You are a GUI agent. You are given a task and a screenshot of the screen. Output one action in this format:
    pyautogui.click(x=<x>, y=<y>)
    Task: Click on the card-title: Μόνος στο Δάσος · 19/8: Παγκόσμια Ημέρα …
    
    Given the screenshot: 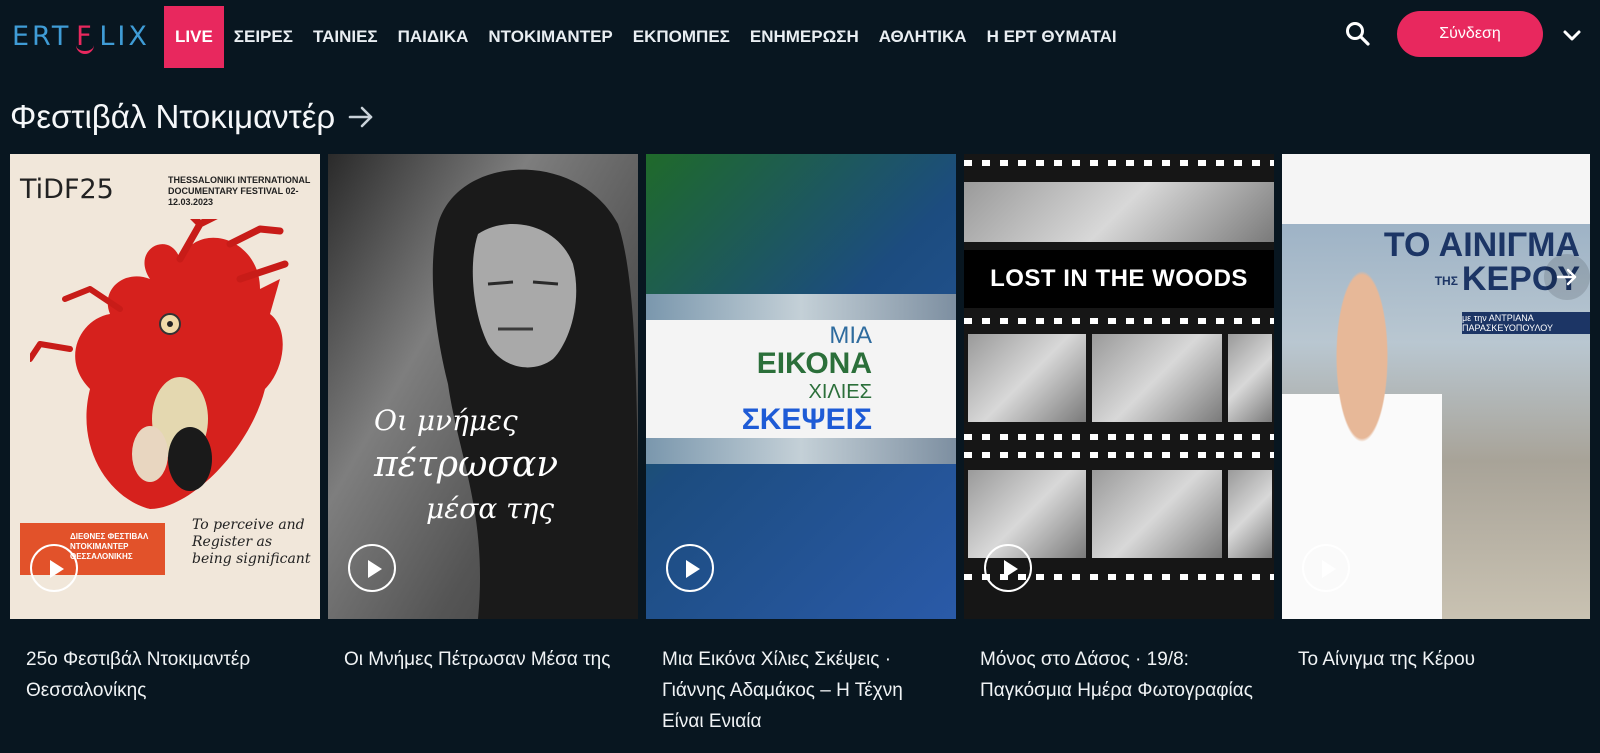 What is the action you would take?
    pyautogui.click(x=1122, y=675)
    